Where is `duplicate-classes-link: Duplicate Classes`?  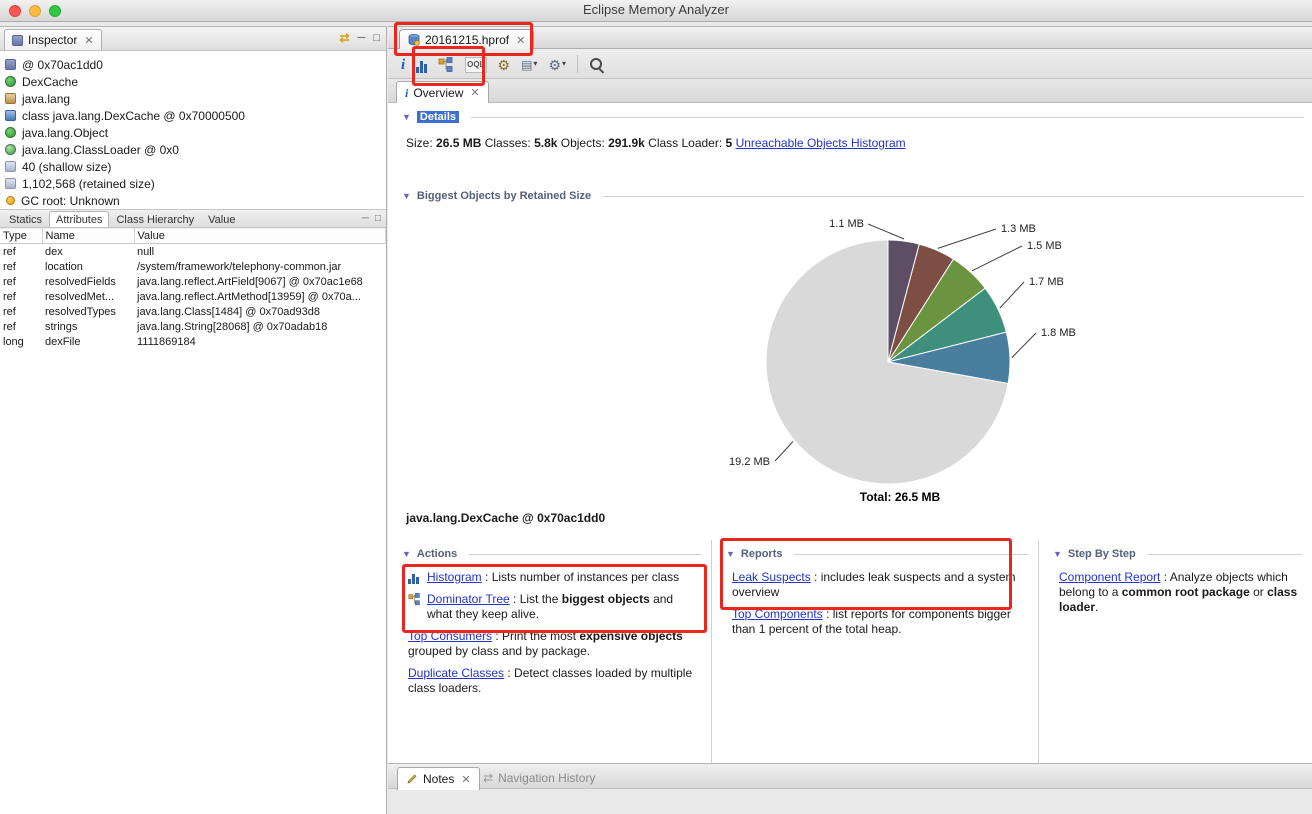
duplicate-classes-link: Duplicate Classes is located at coordinates (456, 673).